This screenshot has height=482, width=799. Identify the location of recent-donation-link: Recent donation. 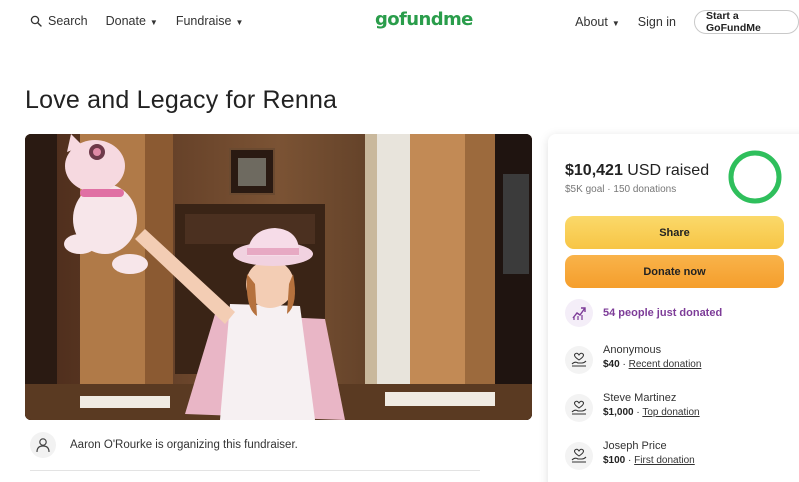
(665, 364).